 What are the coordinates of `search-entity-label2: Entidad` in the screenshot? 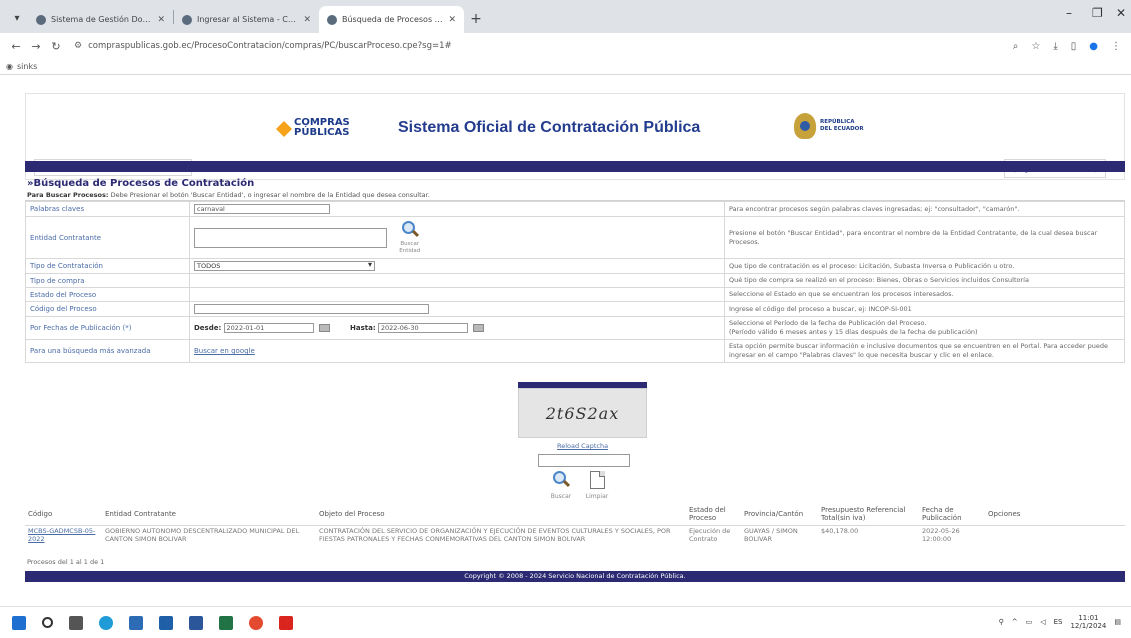 It's located at (410, 250).